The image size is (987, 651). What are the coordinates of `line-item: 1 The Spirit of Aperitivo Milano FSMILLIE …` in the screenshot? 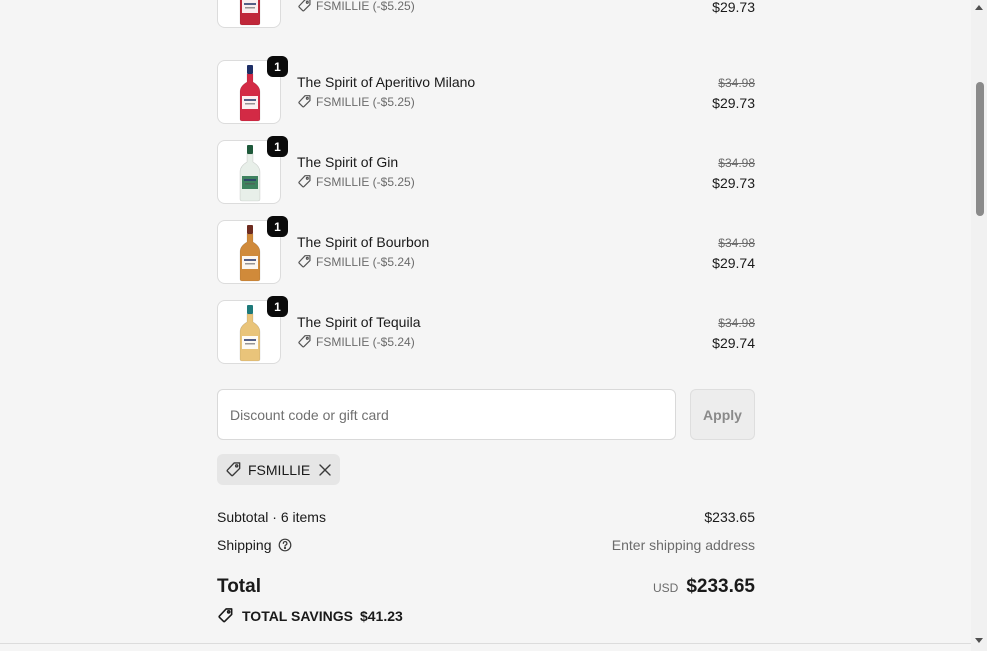 It's located at (486, 91).